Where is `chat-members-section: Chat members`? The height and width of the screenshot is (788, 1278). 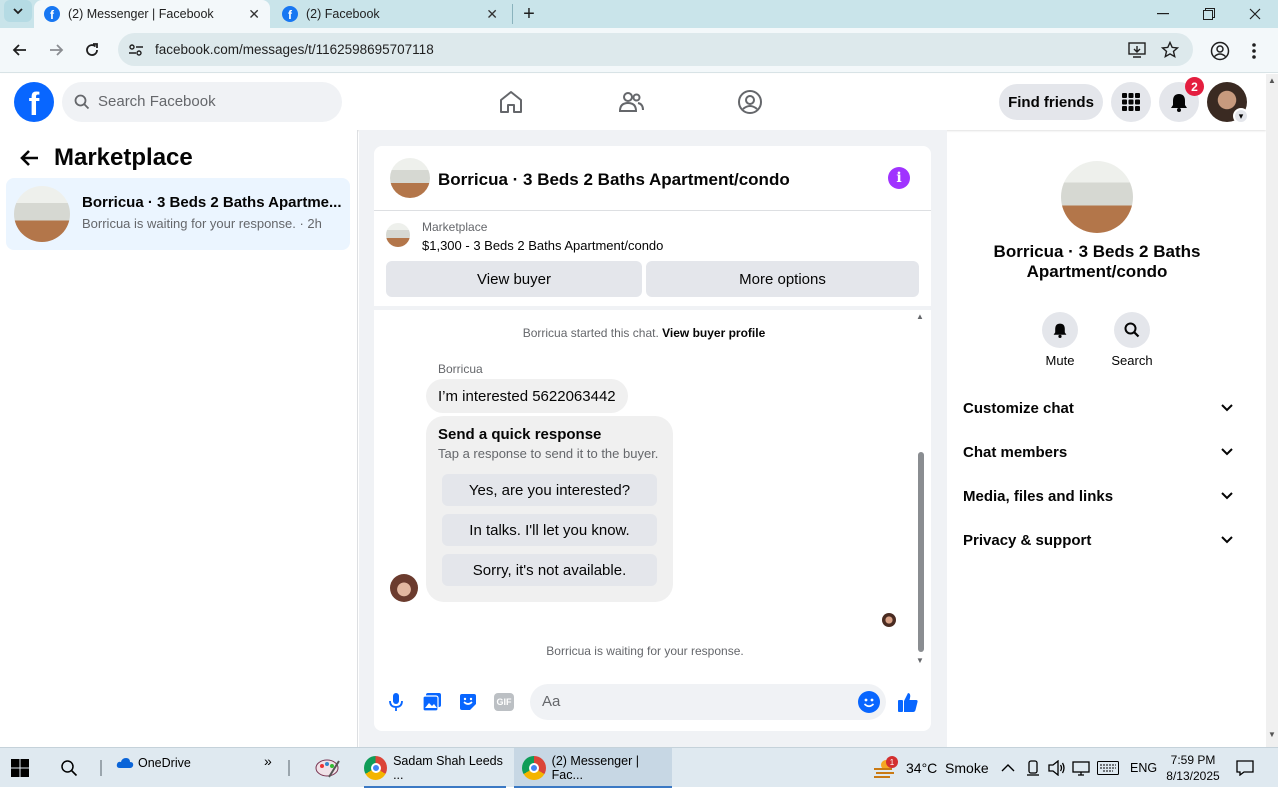 chat-members-section: Chat members is located at coordinates (1098, 452).